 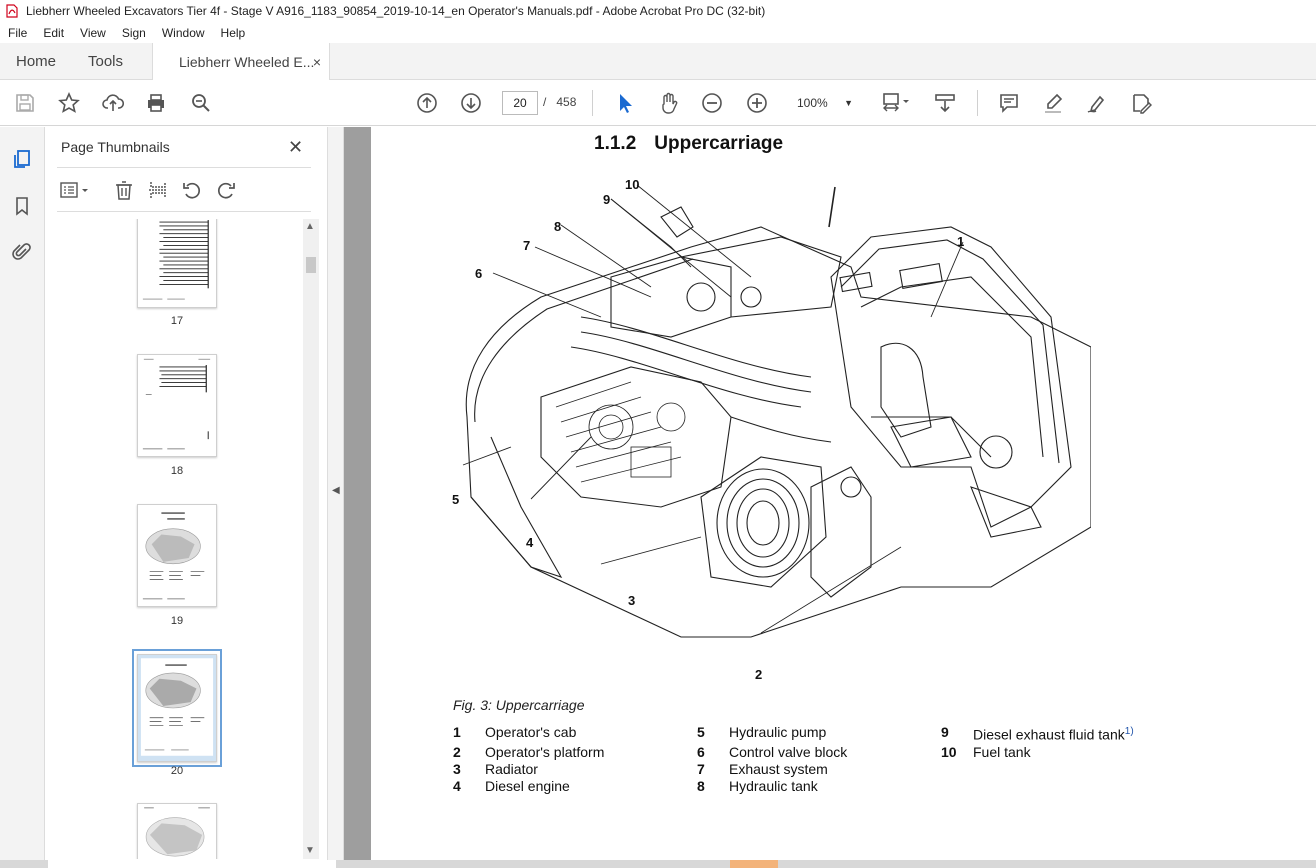 I want to click on zoom-in-icon, so click(x=757, y=103).